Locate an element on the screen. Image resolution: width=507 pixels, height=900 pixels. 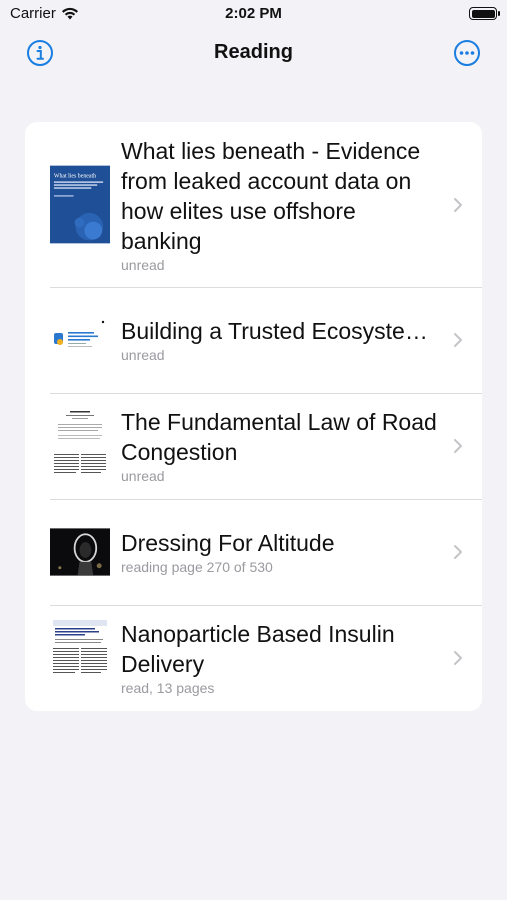
document-cover-icon: What lies beneath is located at coordinates (80, 204).